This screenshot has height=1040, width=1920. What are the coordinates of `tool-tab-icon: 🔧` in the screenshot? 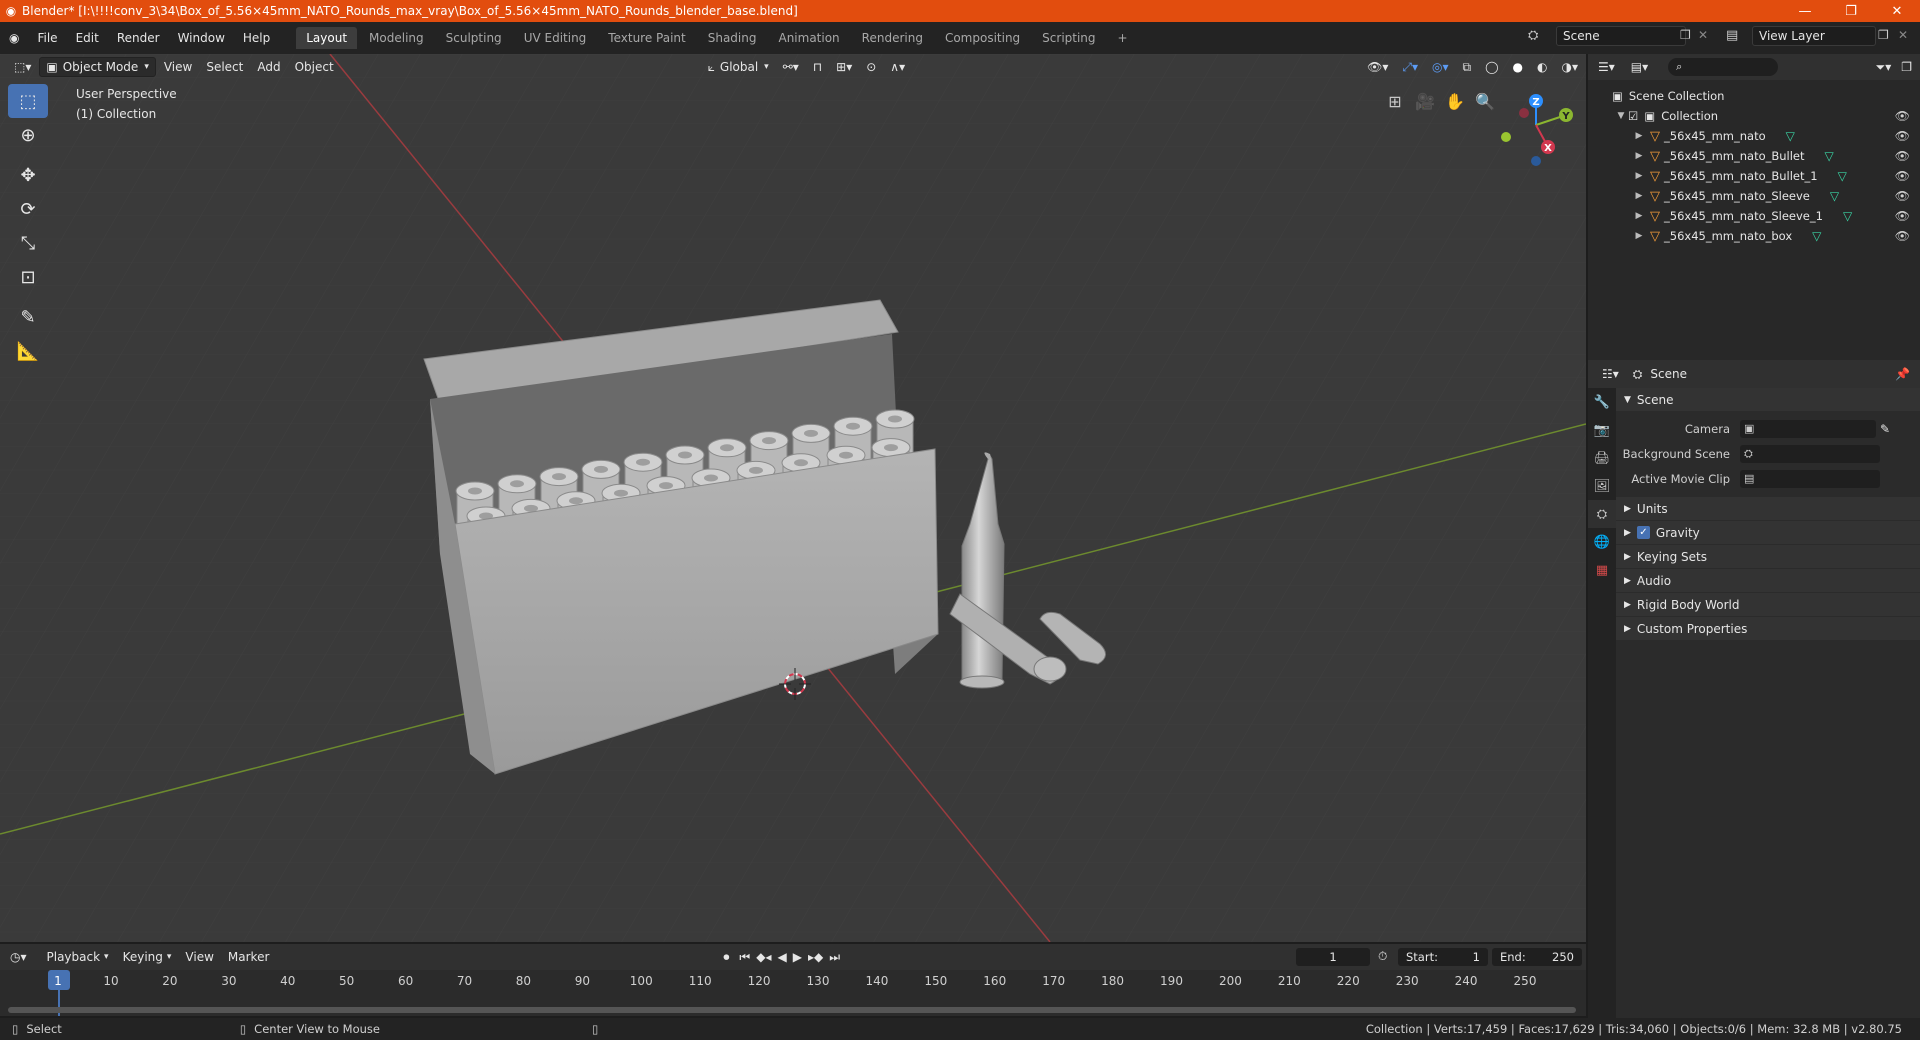 It's located at (1602, 402).